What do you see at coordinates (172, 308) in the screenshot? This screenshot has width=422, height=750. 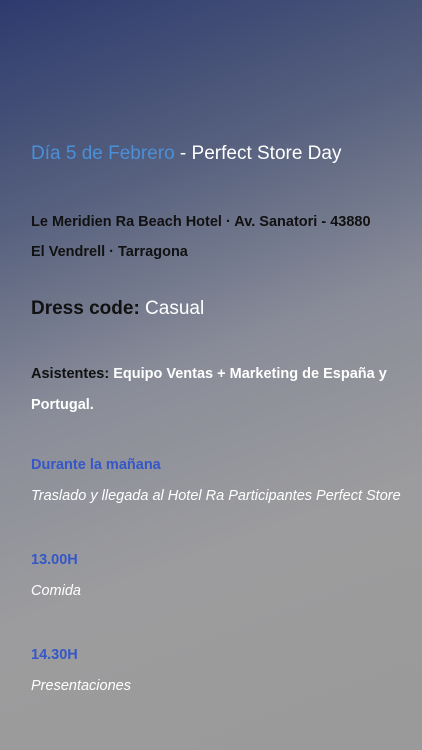 I see `dress-code-value: Casual` at bounding box center [172, 308].